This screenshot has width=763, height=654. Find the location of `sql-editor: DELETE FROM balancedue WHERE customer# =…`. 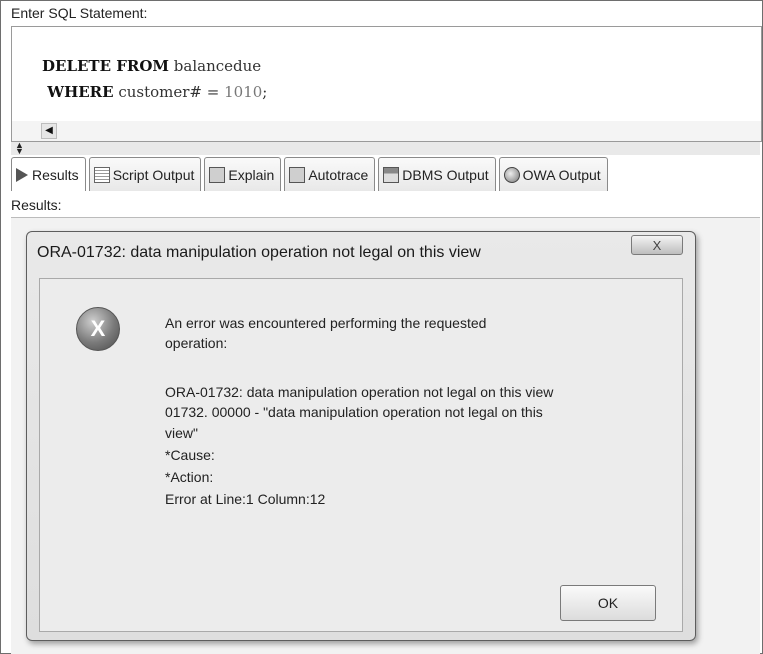

sql-editor: DELETE FROM balancedue WHERE customer# =… is located at coordinates (386, 74).